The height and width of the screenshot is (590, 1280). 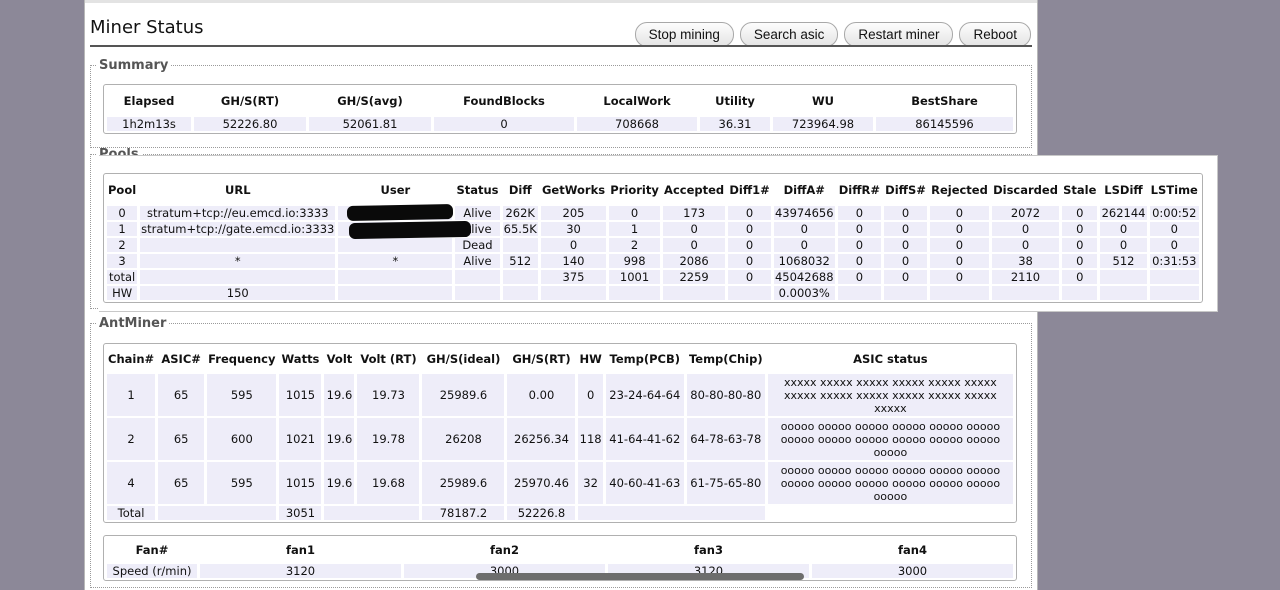 What do you see at coordinates (131, 513) in the screenshot?
I see `total-label: Total` at bounding box center [131, 513].